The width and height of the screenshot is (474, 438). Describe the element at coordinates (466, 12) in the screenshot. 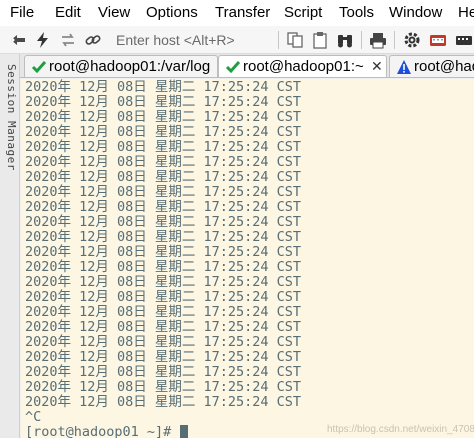

I see `menu-help: He` at that location.